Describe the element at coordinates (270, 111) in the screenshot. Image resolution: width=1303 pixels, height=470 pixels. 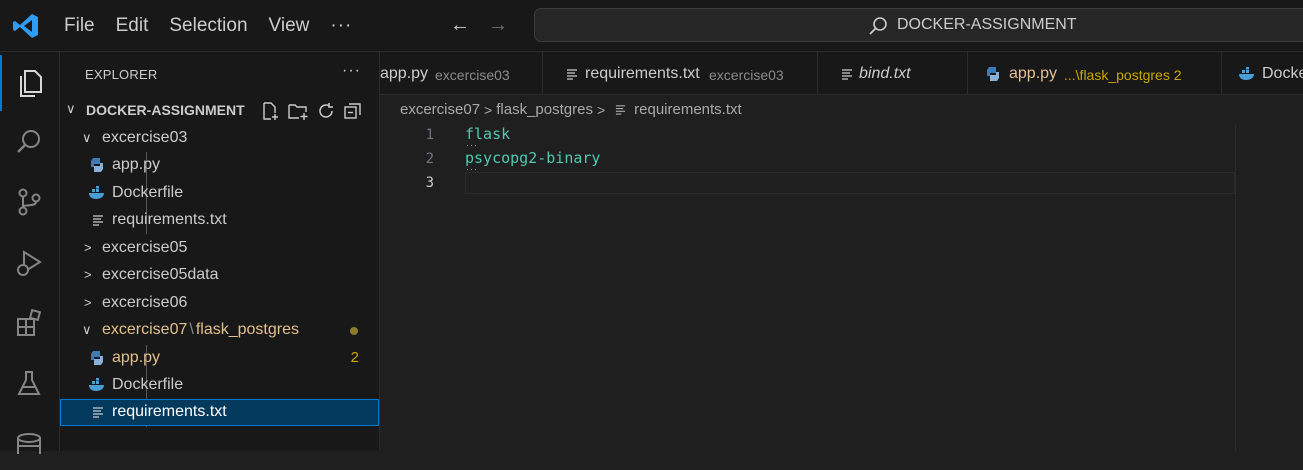
I see `new-file-icon` at that location.